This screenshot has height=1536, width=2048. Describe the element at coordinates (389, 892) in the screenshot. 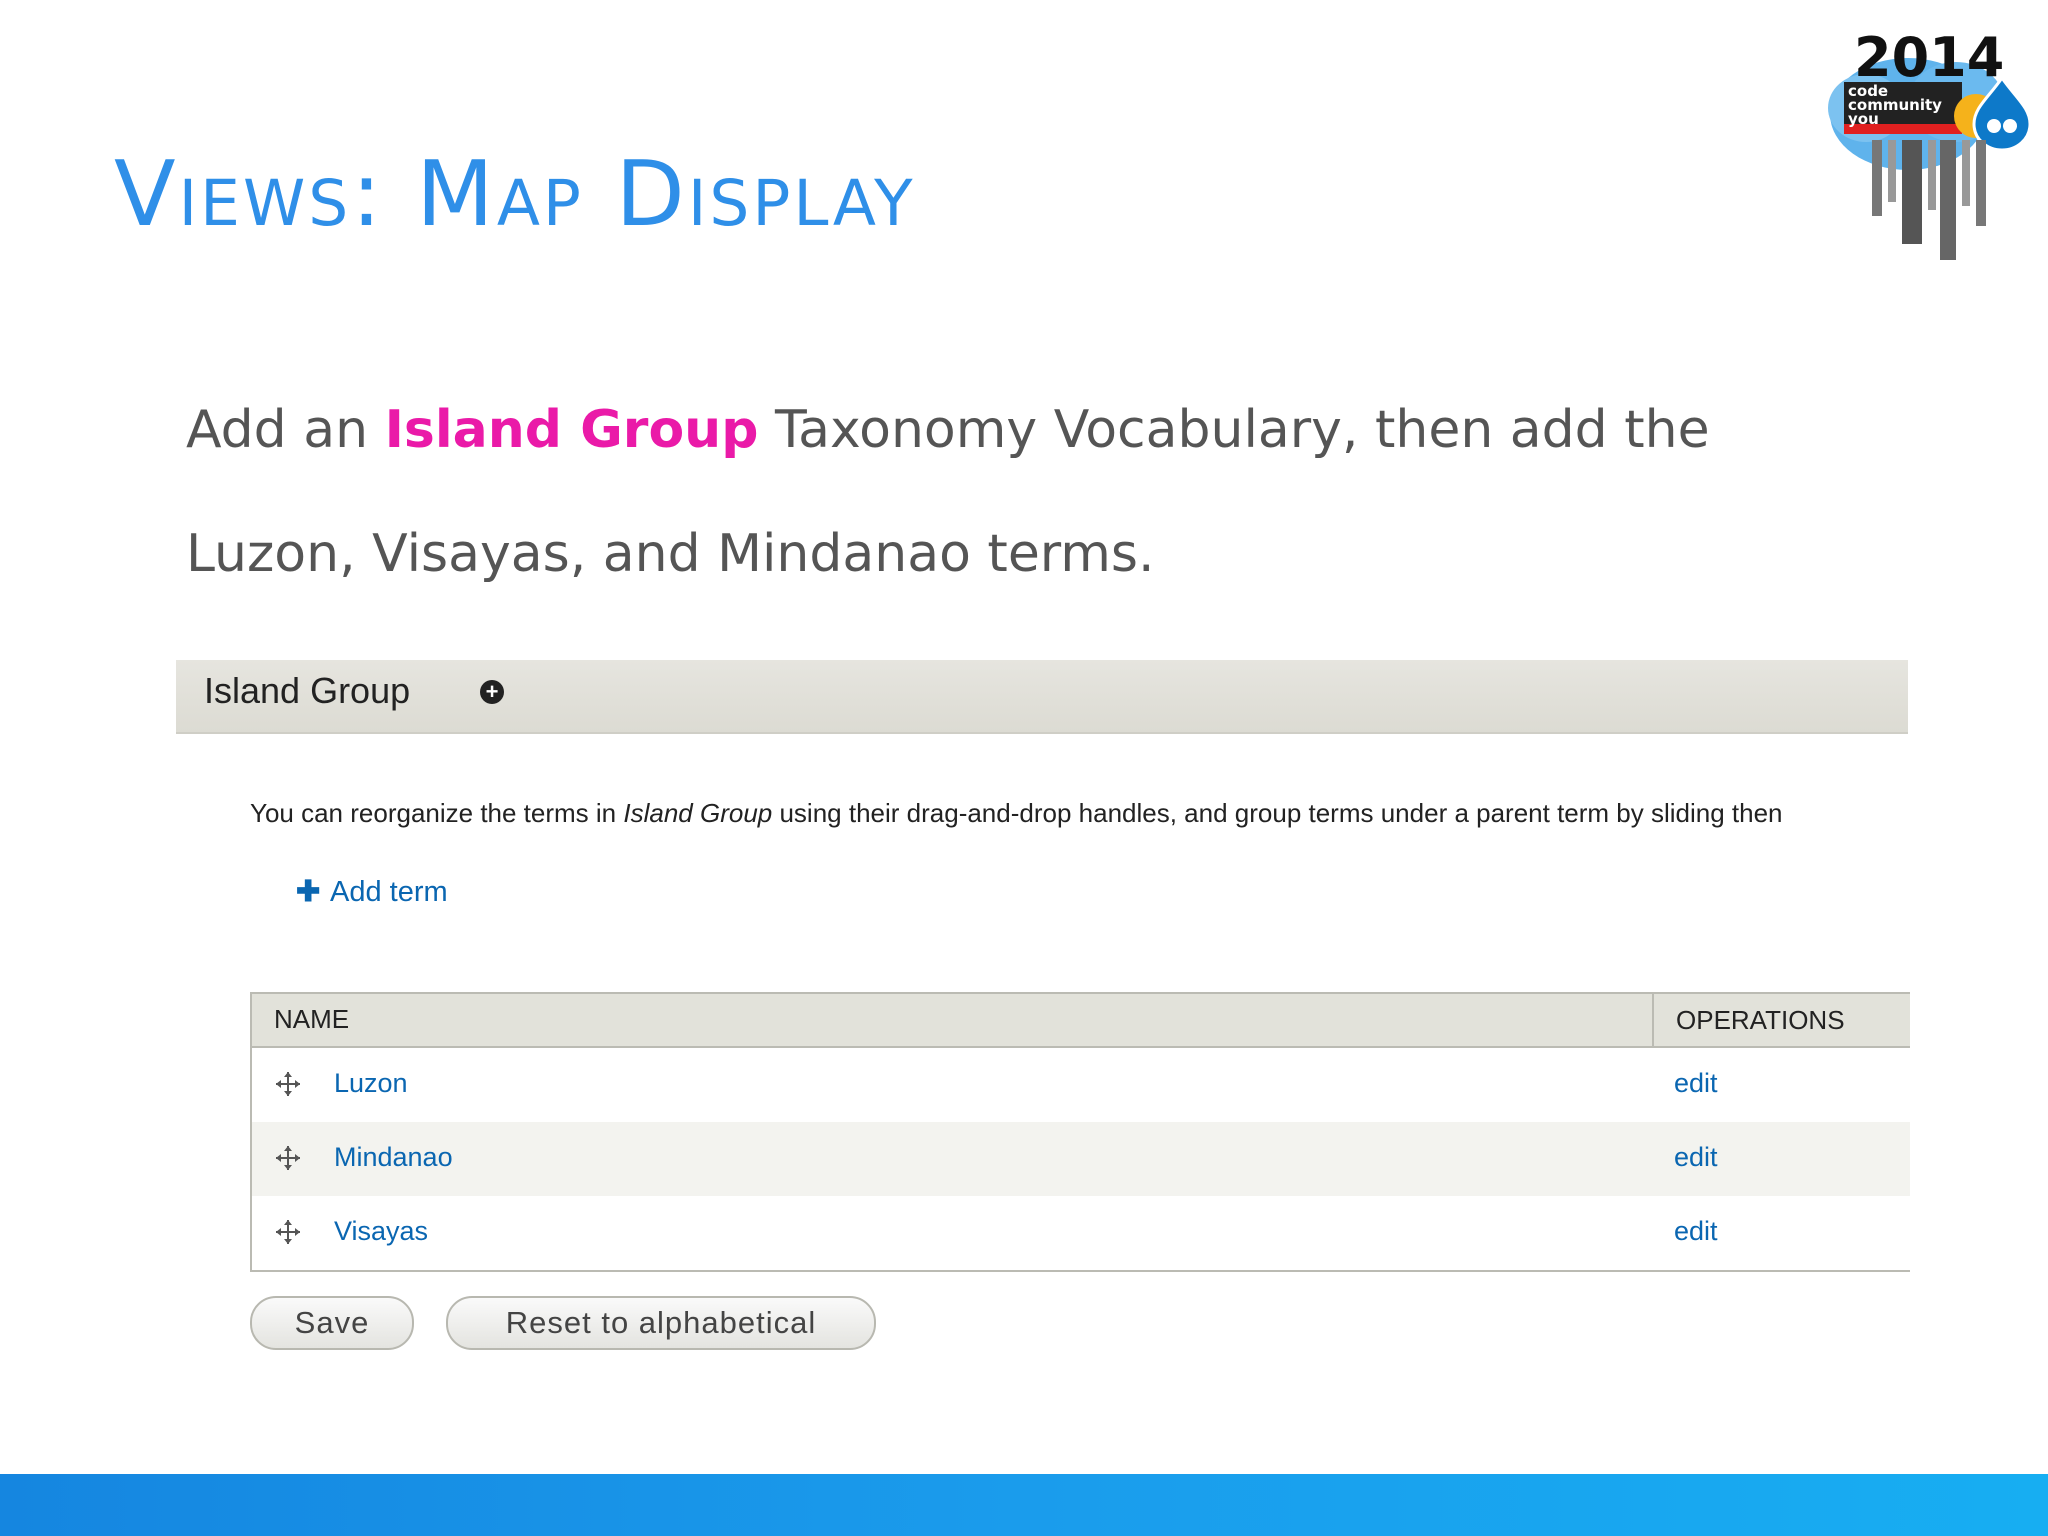

I see `add-term-label: Add term` at that location.